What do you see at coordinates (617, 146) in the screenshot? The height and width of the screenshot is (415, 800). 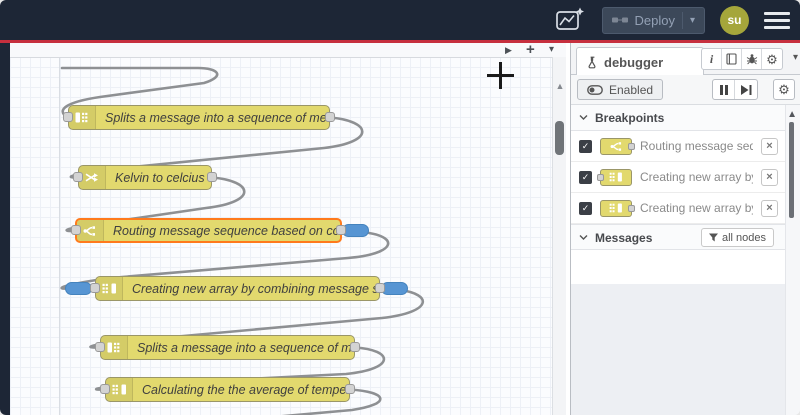 I see `switch-node-icon` at bounding box center [617, 146].